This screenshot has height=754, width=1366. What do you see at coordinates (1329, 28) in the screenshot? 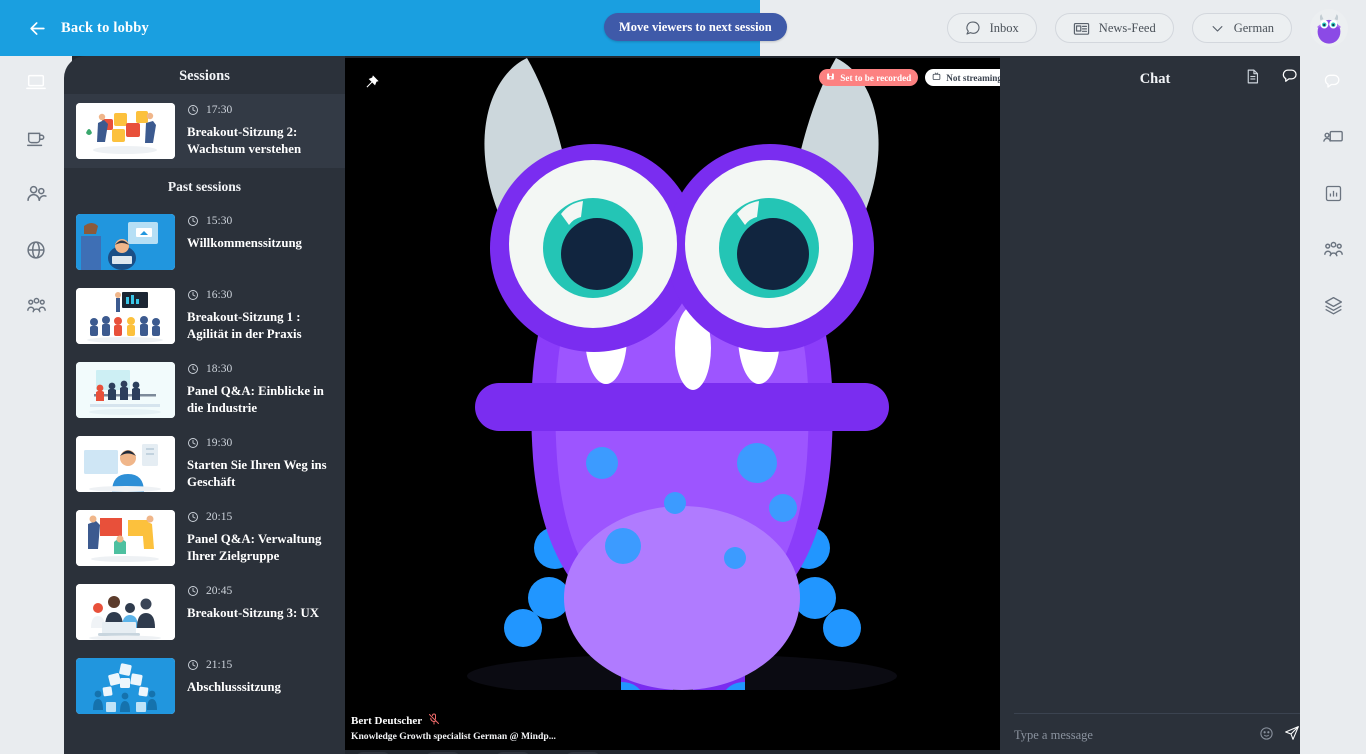
I see `avatar` at bounding box center [1329, 28].